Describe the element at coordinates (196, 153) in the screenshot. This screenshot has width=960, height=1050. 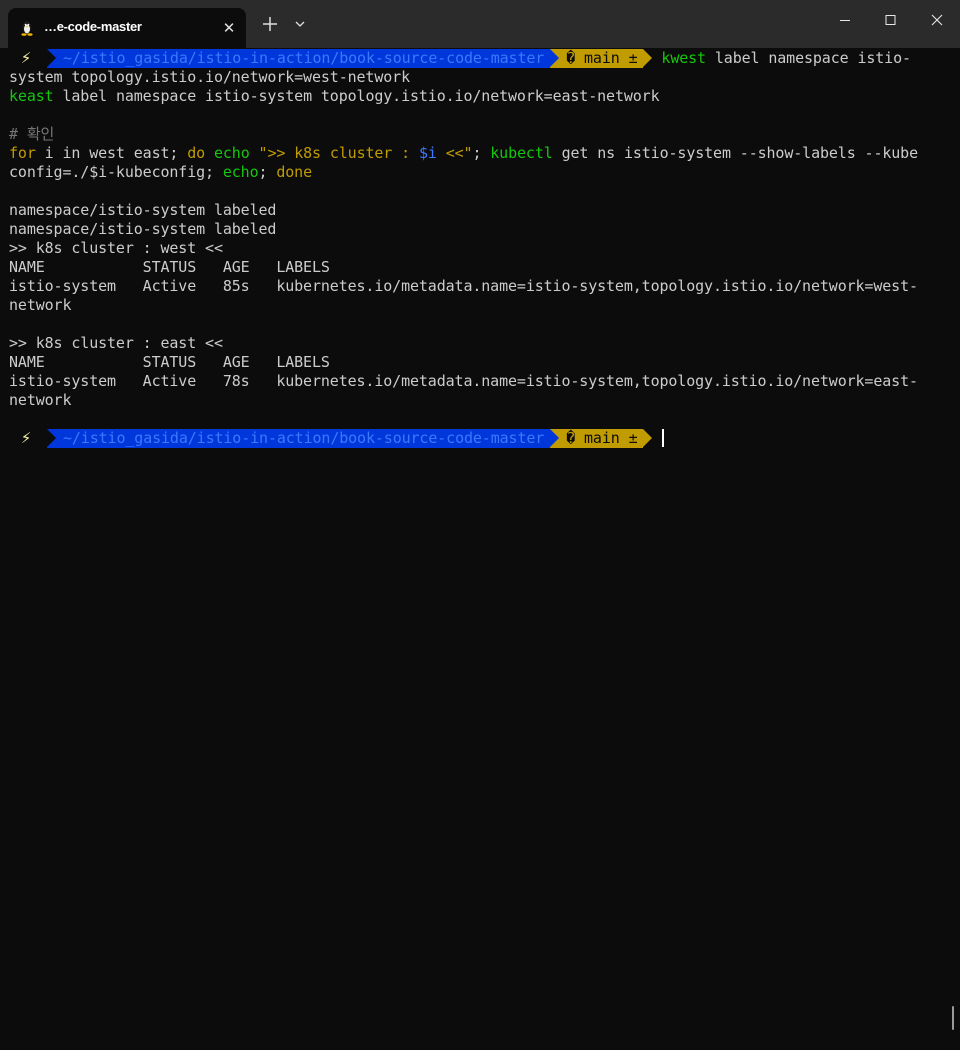
I see `keyword: do` at that location.